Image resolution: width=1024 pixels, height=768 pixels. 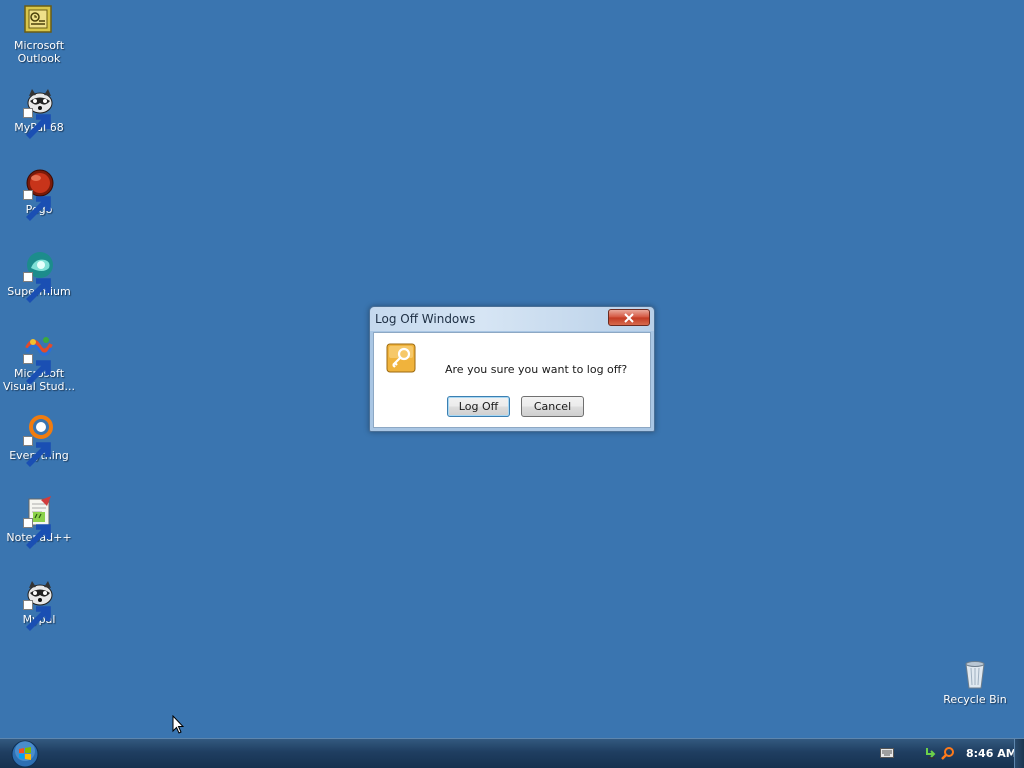 What do you see at coordinates (39, 20) in the screenshot?
I see `outlook-icon` at bounding box center [39, 20].